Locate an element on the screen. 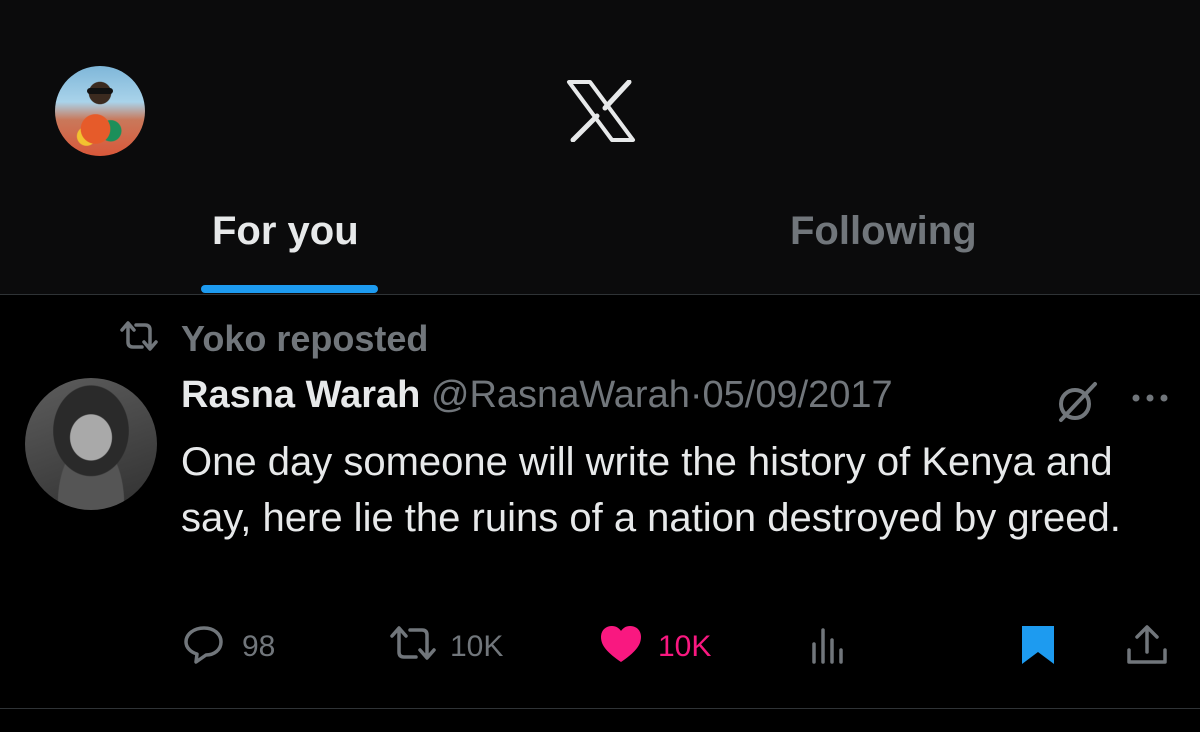 The height and width of the screenshot is (732, 1200). tab-following-label: Following is located at coordinates (883, 231).